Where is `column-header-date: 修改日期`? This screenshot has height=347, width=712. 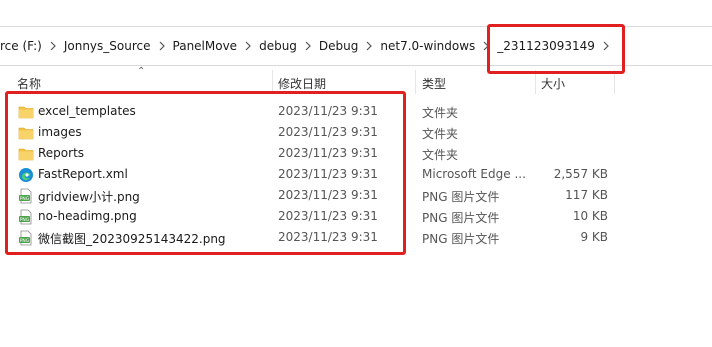 column-header-date: 修改日期 is located at coordinates (302, 83).